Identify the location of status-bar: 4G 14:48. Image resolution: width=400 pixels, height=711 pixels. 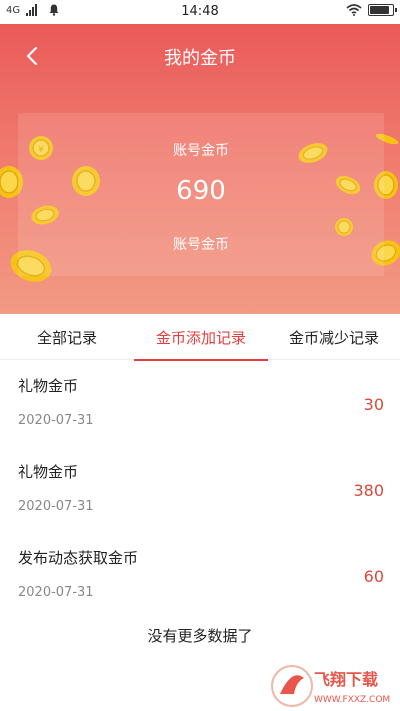
(200, 12).